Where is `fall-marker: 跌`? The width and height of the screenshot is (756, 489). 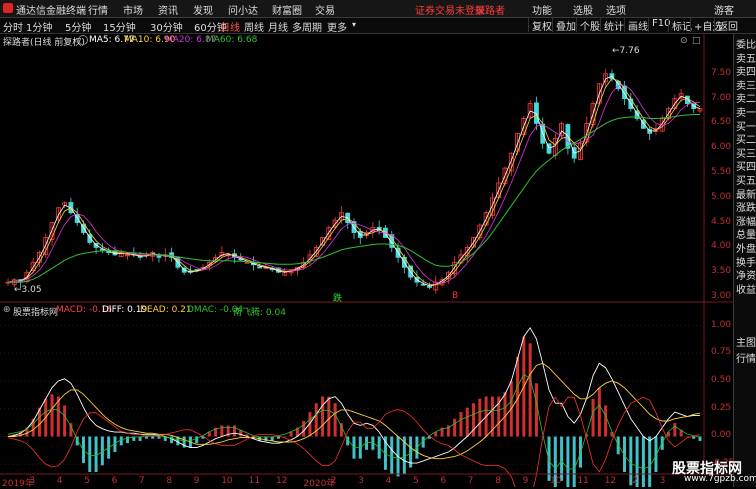 fall-marker: 跌 is located at coordinates (338, 299).